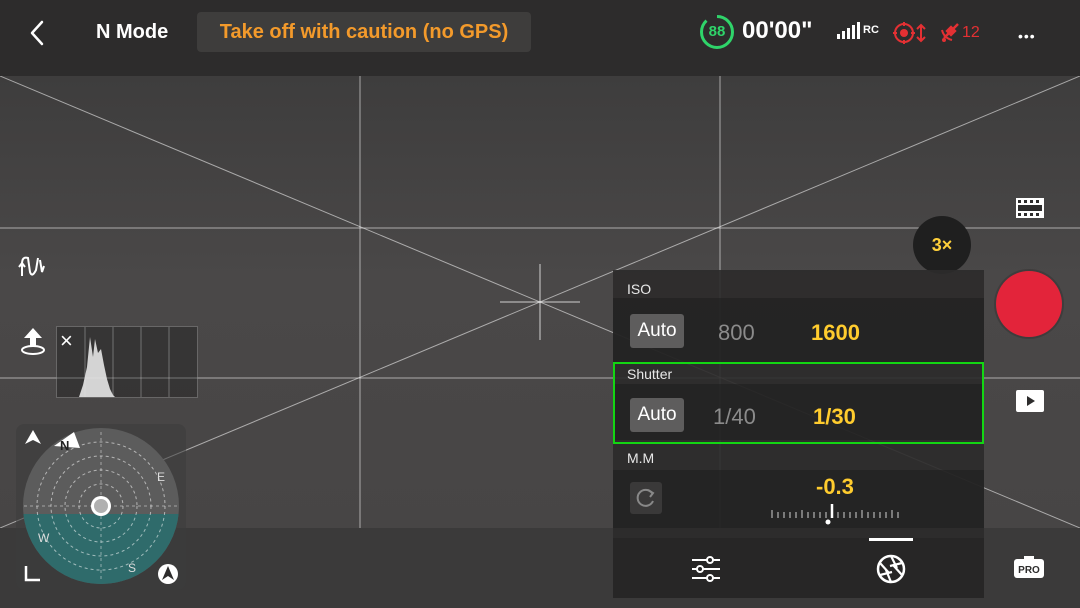  What do you see at coordinates (1027, 36) in the screenshot?
I see `more-menu-button: •••` at bounding box center [1027, 36].